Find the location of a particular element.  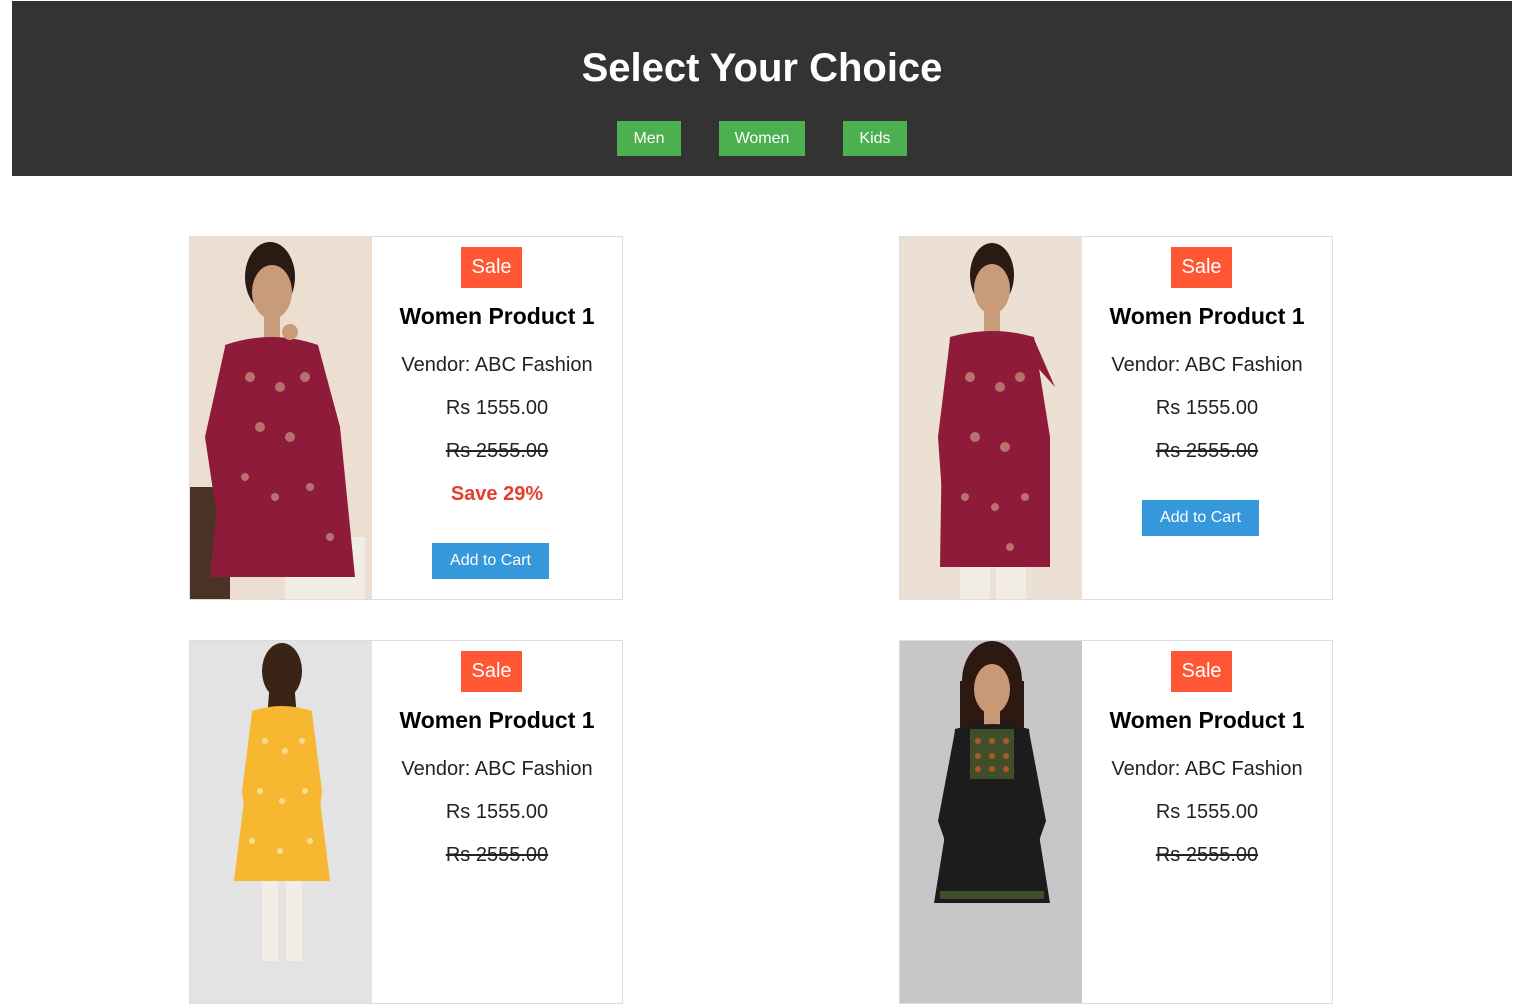

nav-women-button: Women is located at coordinates (762, 138).